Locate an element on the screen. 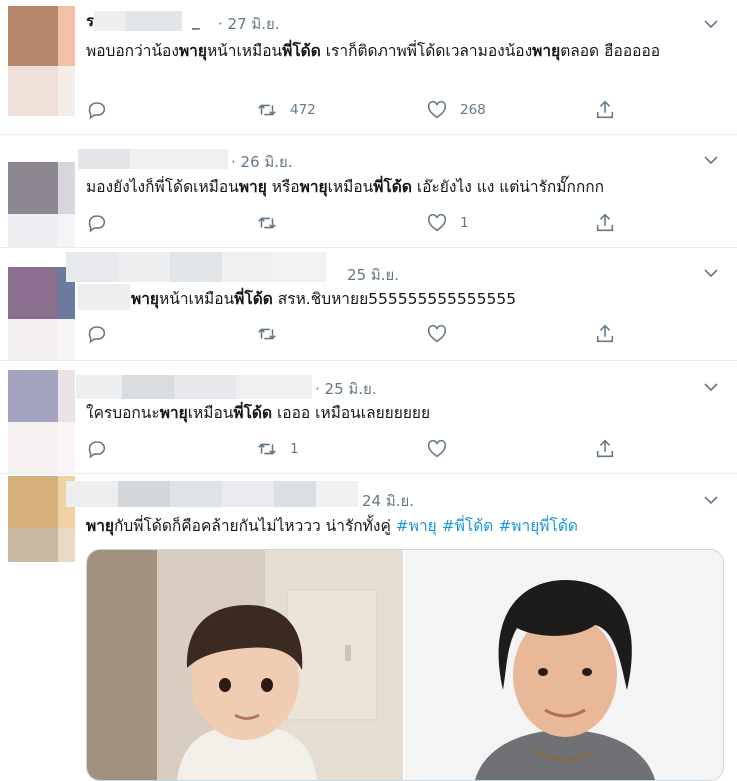  retweet-button: 472 is located at coordinates (286, 110).